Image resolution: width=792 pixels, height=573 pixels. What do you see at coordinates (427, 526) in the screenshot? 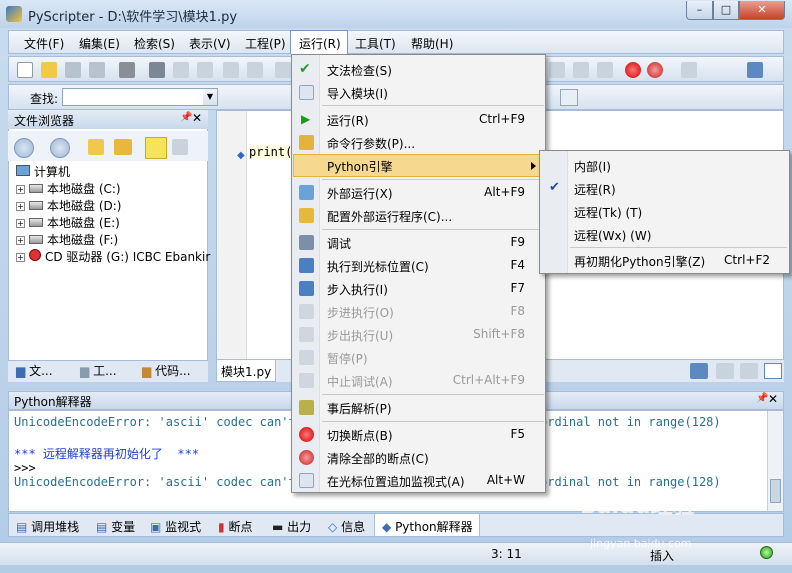
I see `tab-python-interpreter: ◆ Python解释器` at bounding box center [427, 526].